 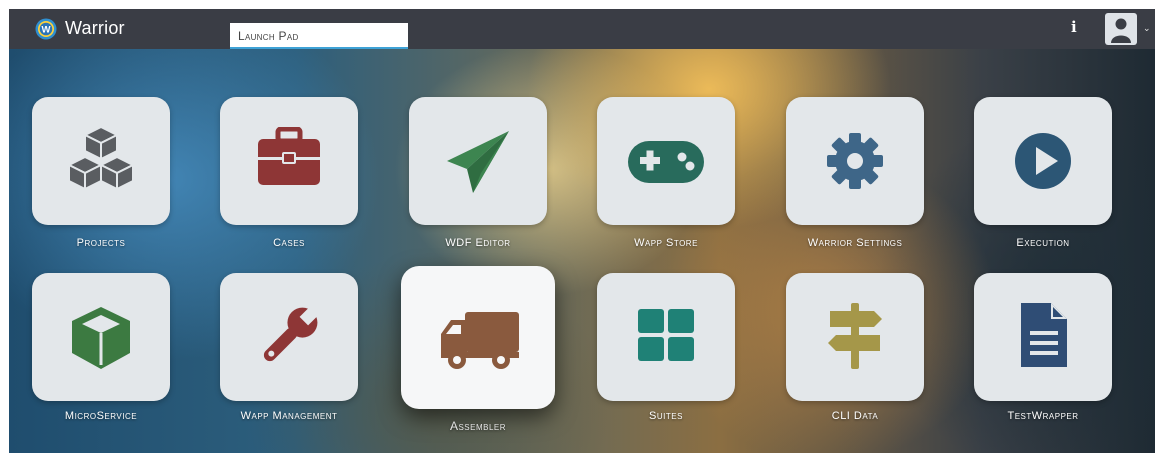 I want to click on breadcrumb-launch-pad: Launch Pad, so click(x=319, y=36).